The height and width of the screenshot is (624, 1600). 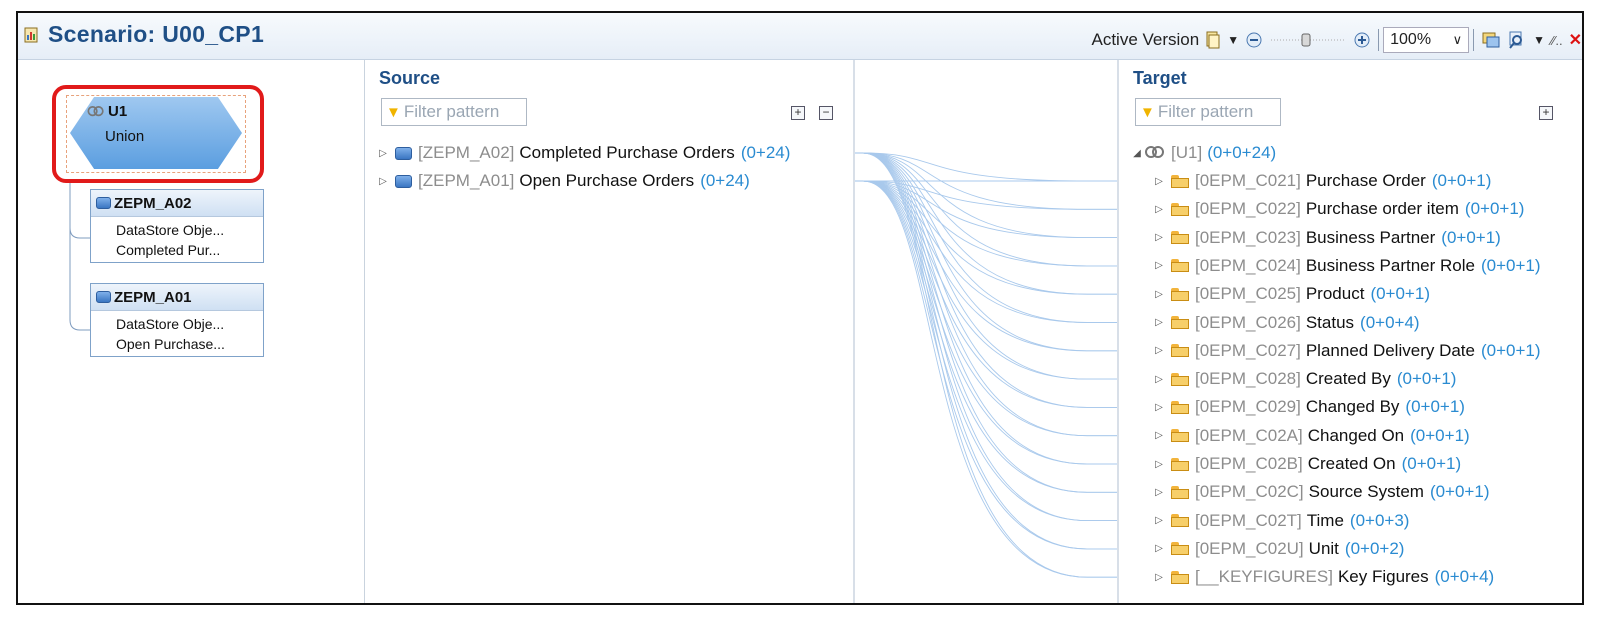 What do you see at coordinates (826, 113) in the screenshot?
I see `collapse-all-button: −` at bounding box center [826, 113].